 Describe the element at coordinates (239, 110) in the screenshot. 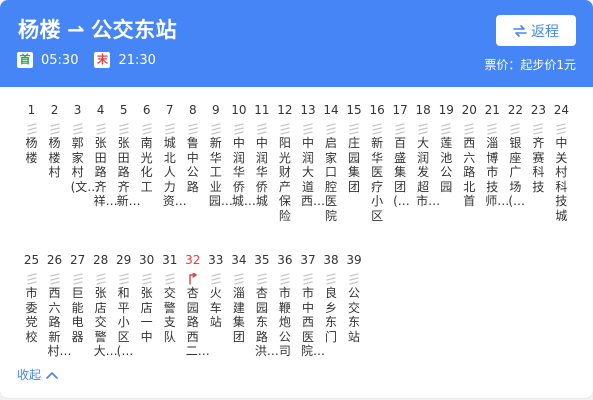

I see `stop-number: 10` at that location.